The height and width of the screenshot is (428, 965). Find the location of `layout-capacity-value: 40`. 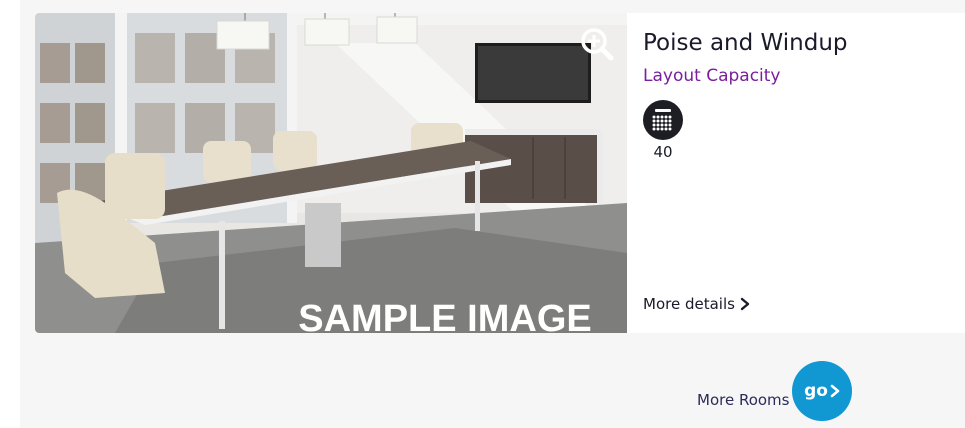

layout-capacity-value: 40 is located at coordinates (663, 152).